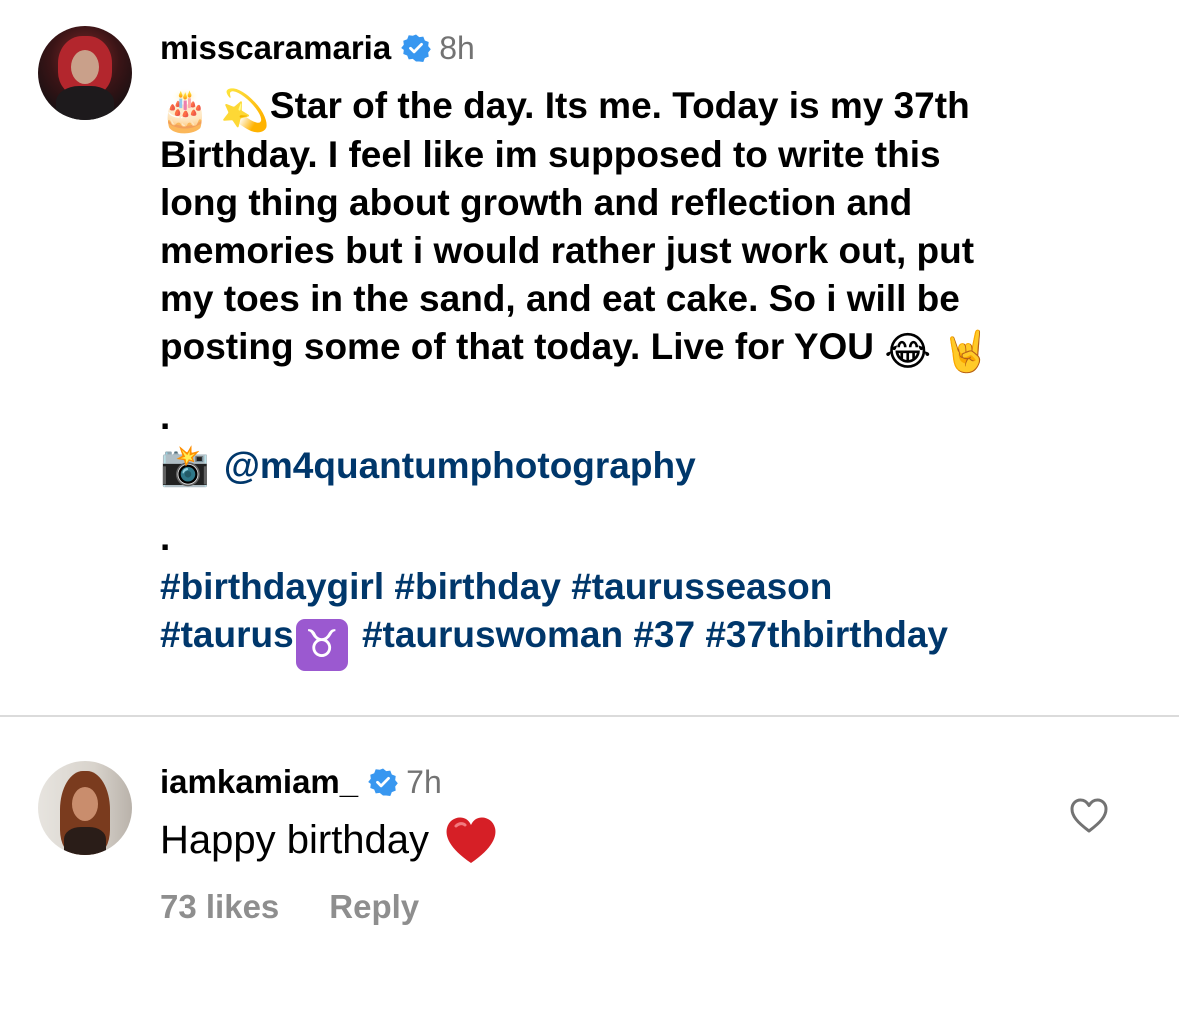 The image size is (1179, 1009). I want to click on hashtag-link: #birthday, so click(477, 586).